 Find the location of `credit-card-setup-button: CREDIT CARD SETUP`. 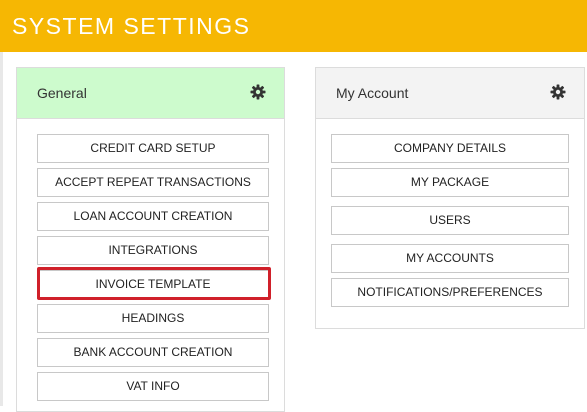

credit-card-setup-button: CREDIT CARD SETUP is located at coordinates (153, 148).